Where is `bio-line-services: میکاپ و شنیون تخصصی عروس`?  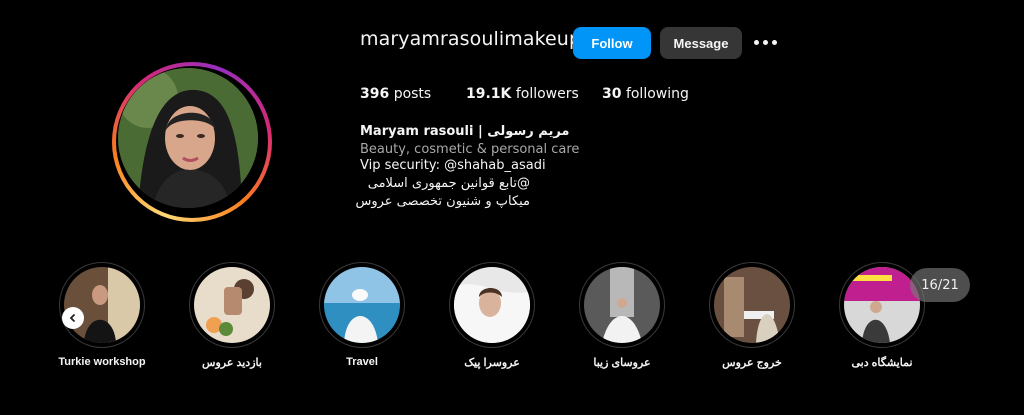 bio-line-services: میکاپ و شنیون تخصصی عروس is located at coordinates (442, 201).